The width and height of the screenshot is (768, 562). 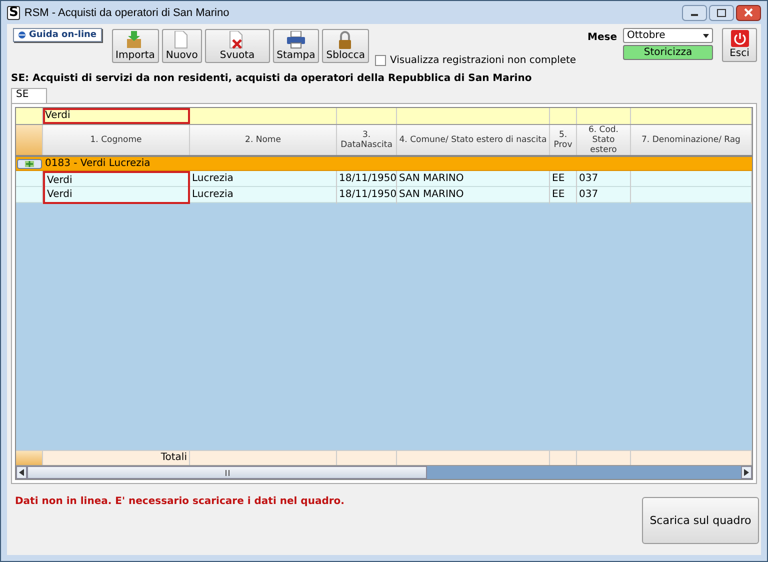 I want to click on table-cell: Lucrezia, so click(x=263, y=195).